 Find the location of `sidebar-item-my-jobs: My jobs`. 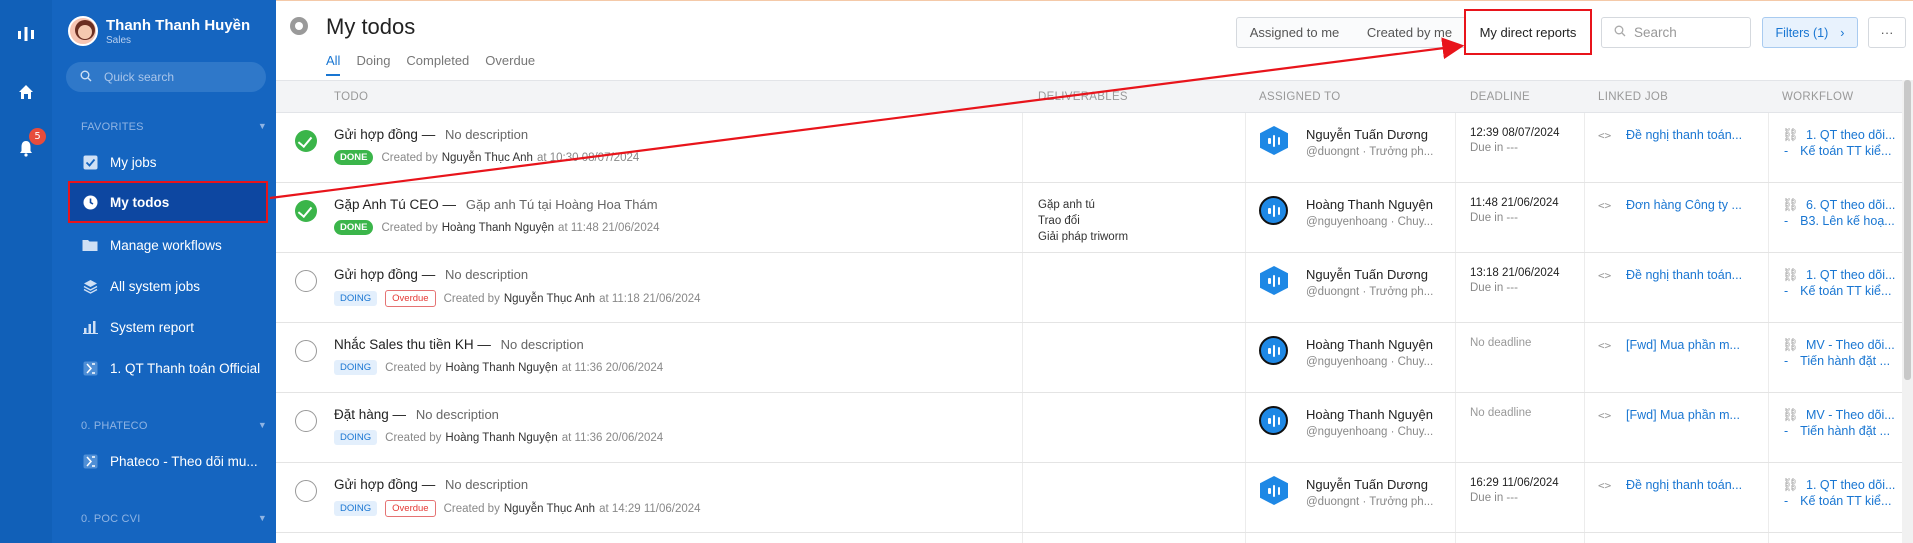

sidebar-item-my-jobs: My jobs is located at coordinates (168, 162).